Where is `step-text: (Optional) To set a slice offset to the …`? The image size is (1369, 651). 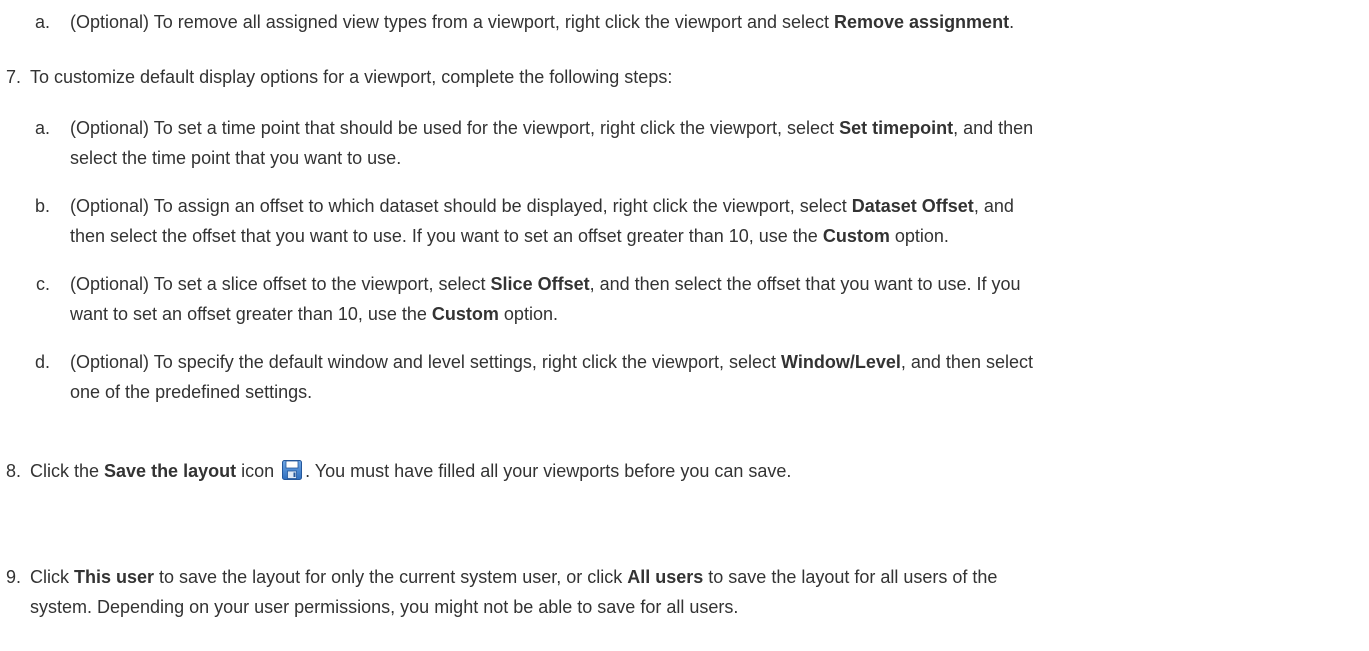
step-text: (Optional) To set a slice offset to the … is located at coordinates (545, 284).